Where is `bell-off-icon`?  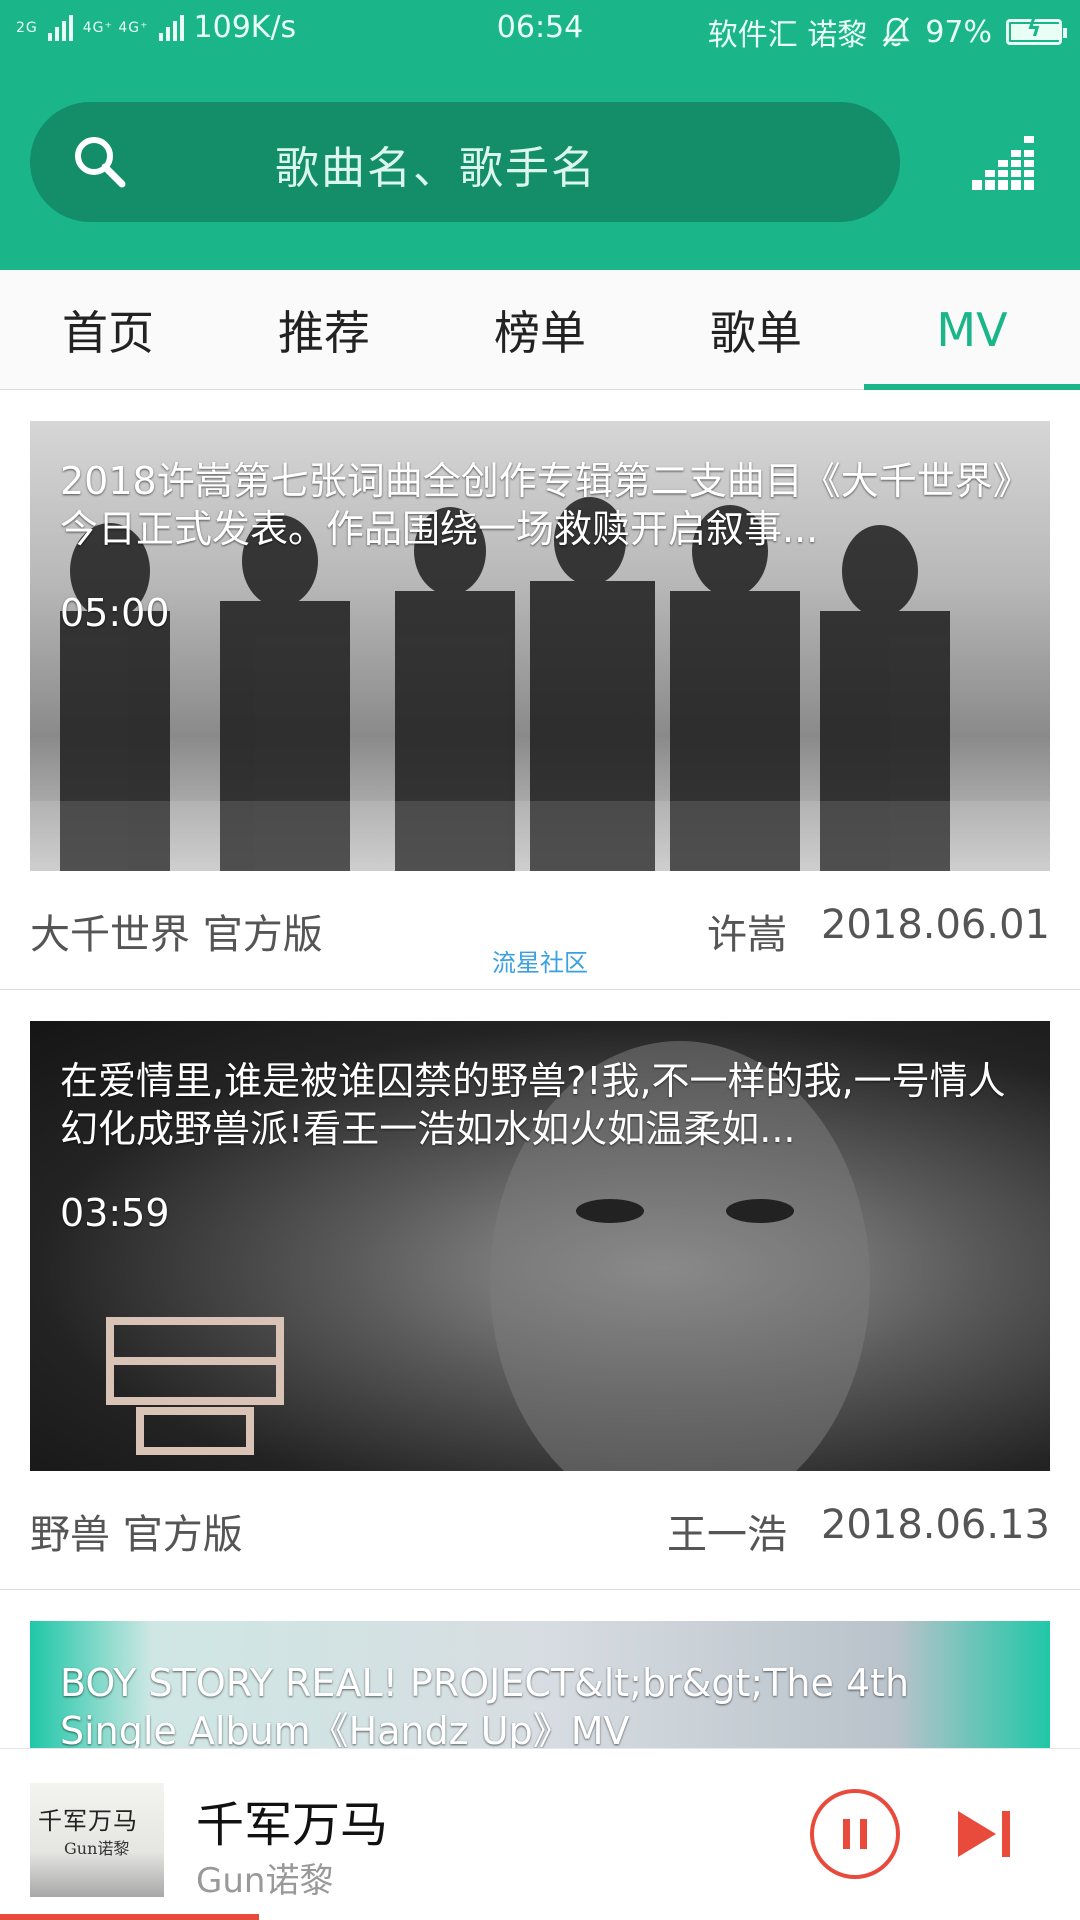
bell-off-icon is located at coordinates (896, 32).